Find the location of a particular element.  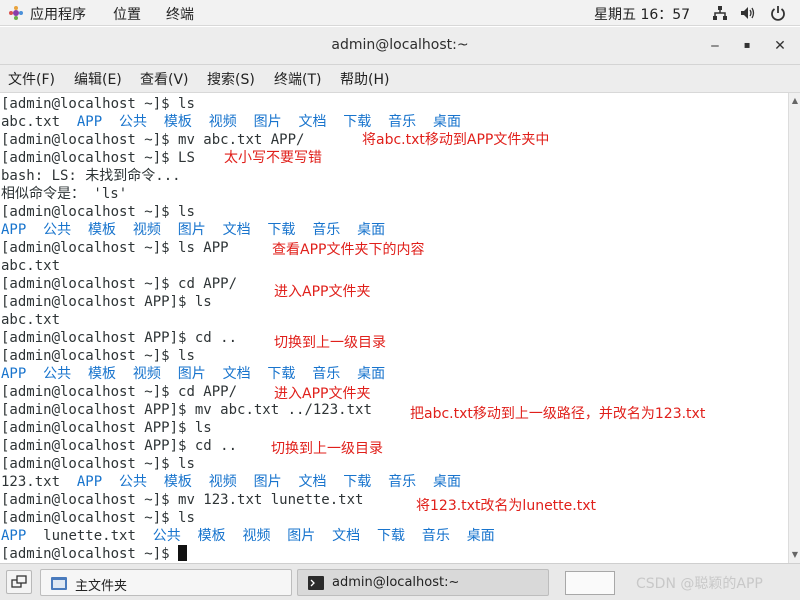

annotation-note: 将123.txt改名为lunette.txt is located at coordinates (506, 506).